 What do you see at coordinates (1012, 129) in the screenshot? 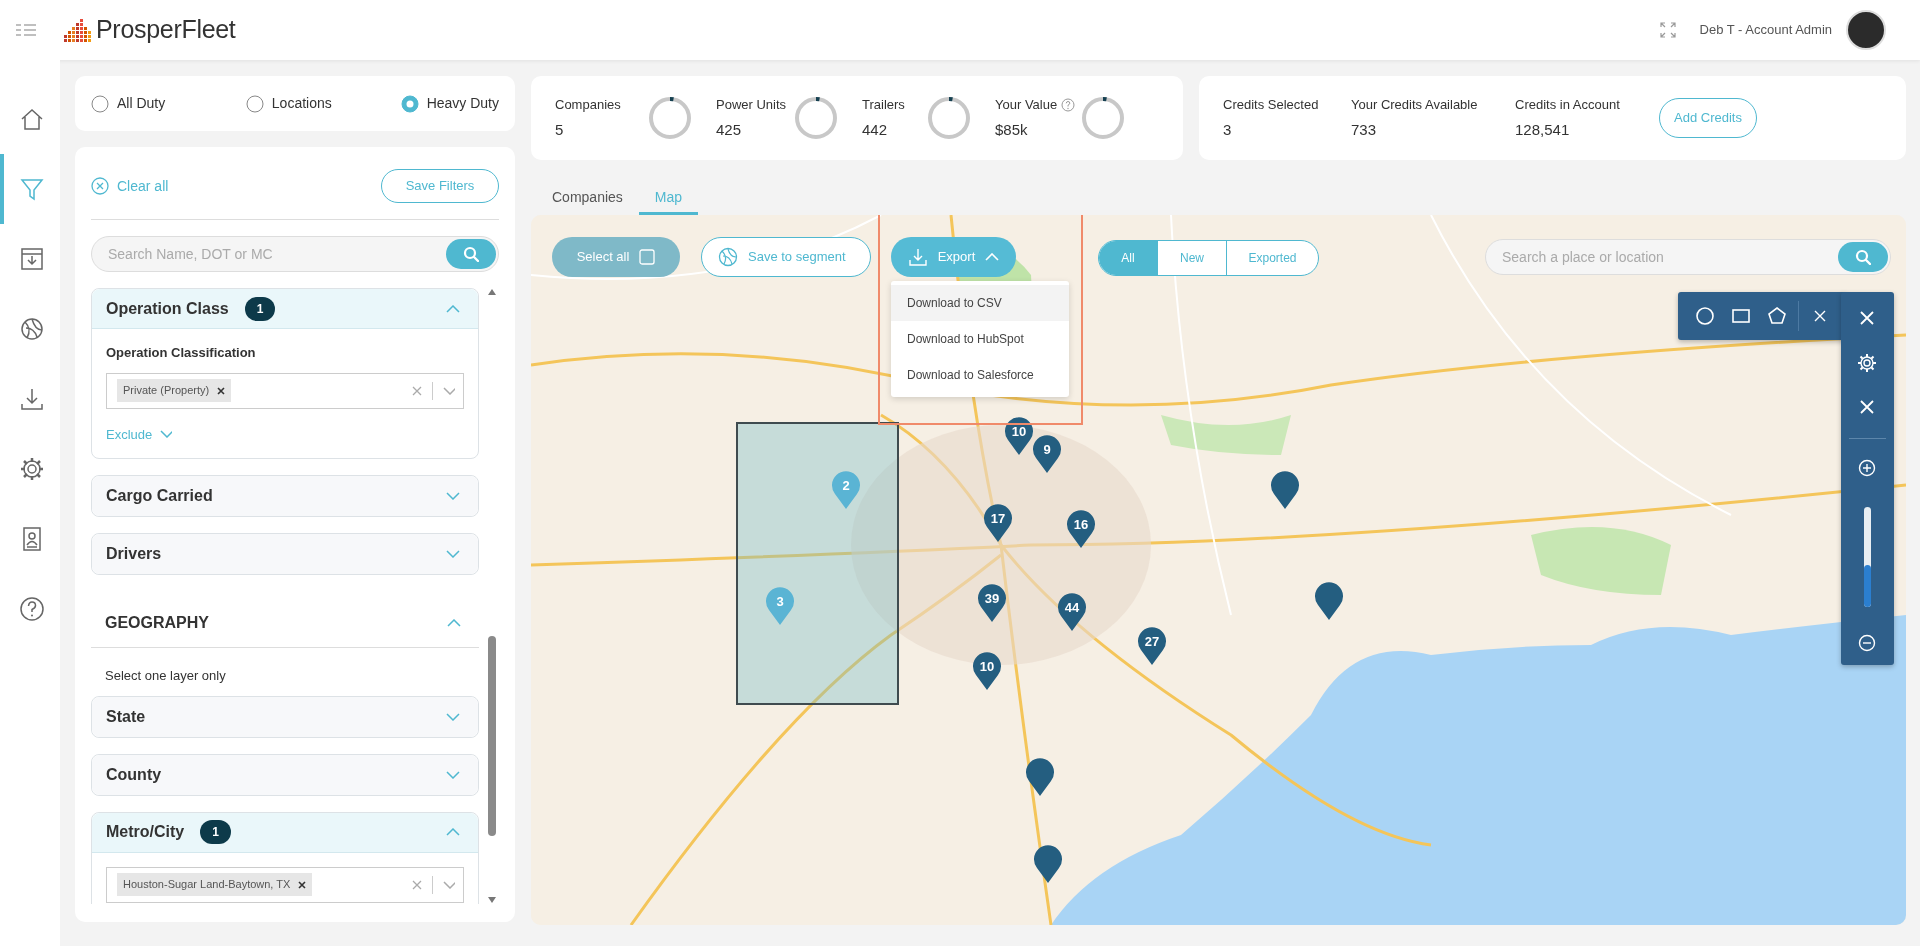
I see `stat-value: $85k` at bounding box center [1012, 129].